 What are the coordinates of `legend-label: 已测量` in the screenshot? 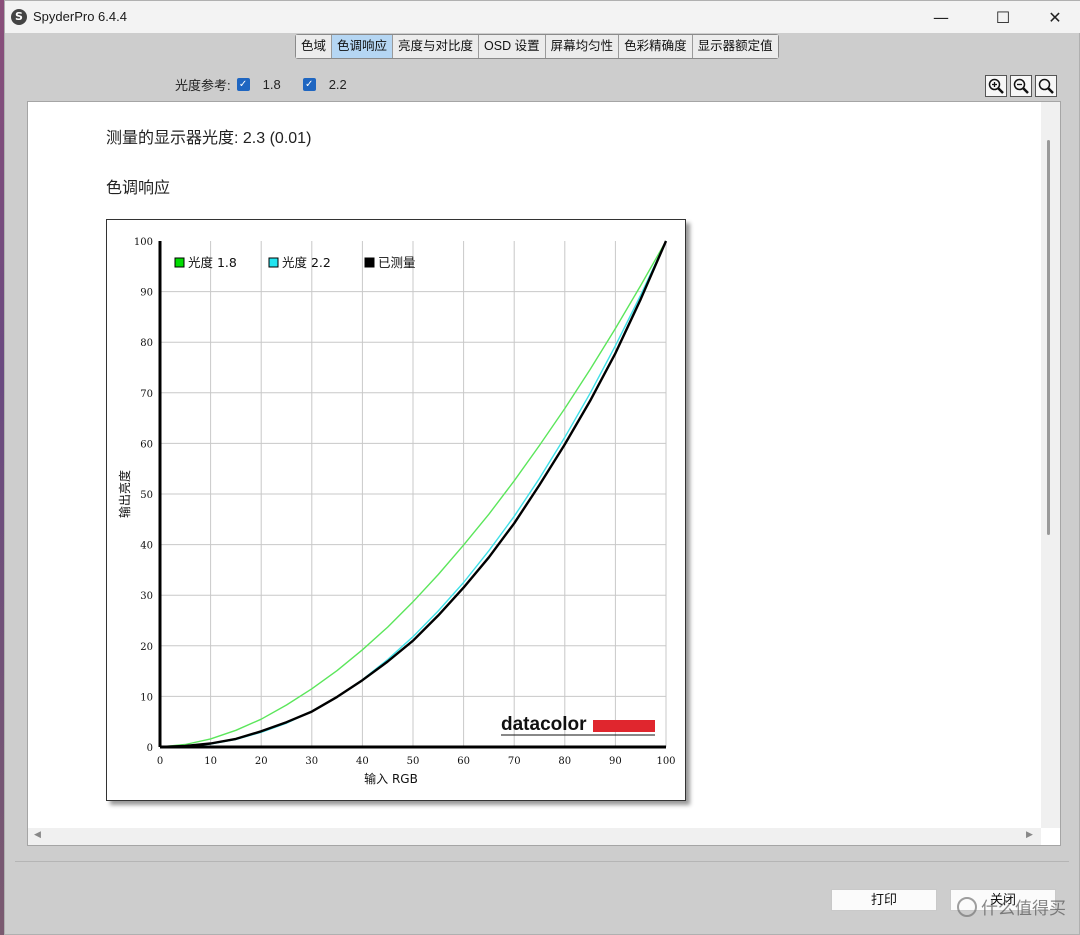 It's located at (397, 262).